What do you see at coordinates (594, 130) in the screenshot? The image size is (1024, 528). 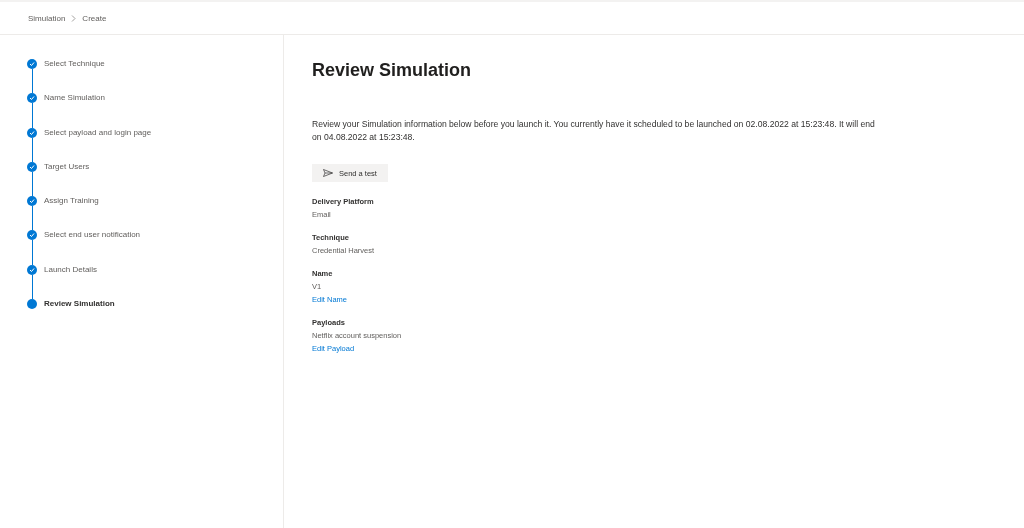 I see `description: Review your Simulation information below before you launch it. You currently have it scheduled to be launched on 02.08.2022 at 15:23:48. It will end on 04.08.2022 at 15:23:48.` at bounding box center [594, 130].